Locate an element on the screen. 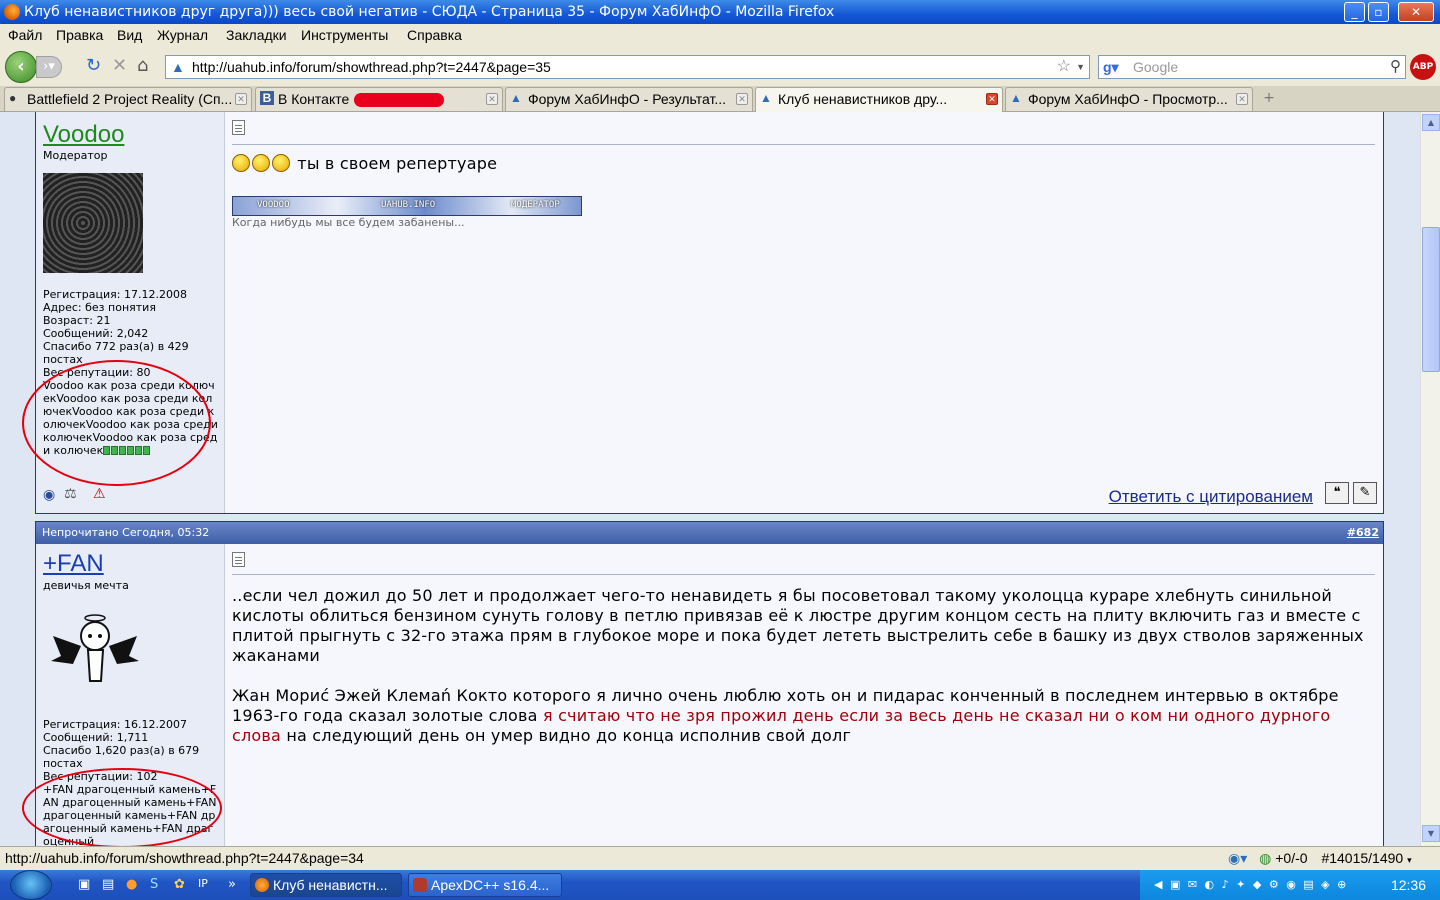 This screenshot has width=1440, height=900. user-info-line: Возраст: 21 is located at coordinates (77, 320).